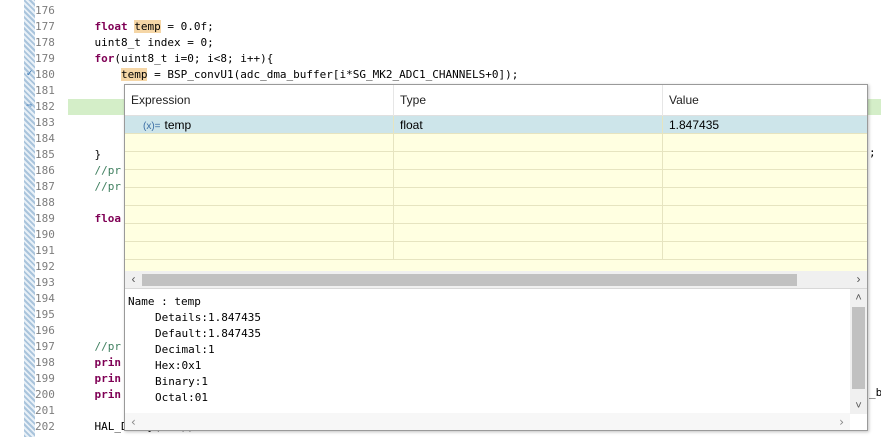  Describe the element at coordinates (104, 58) in the screenshot. I see `code-keyword: for` at that location.